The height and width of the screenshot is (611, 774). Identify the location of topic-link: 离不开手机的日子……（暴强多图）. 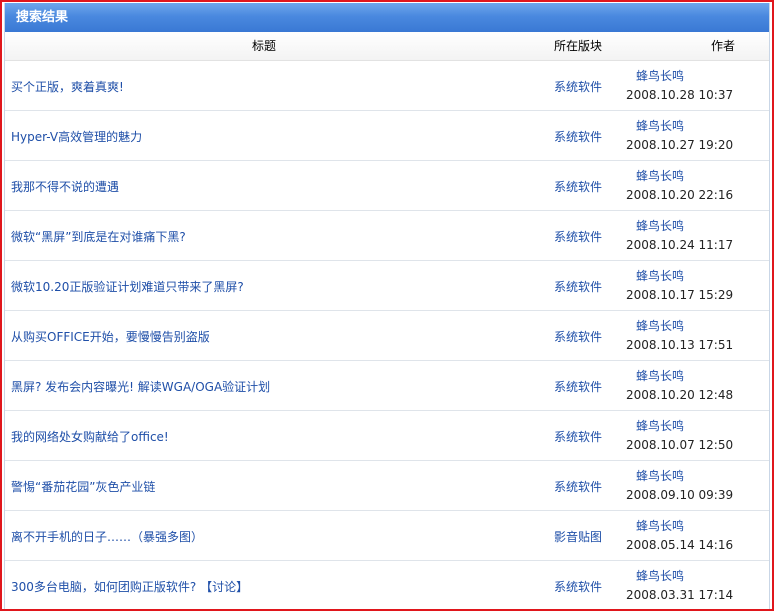
(107, 536).